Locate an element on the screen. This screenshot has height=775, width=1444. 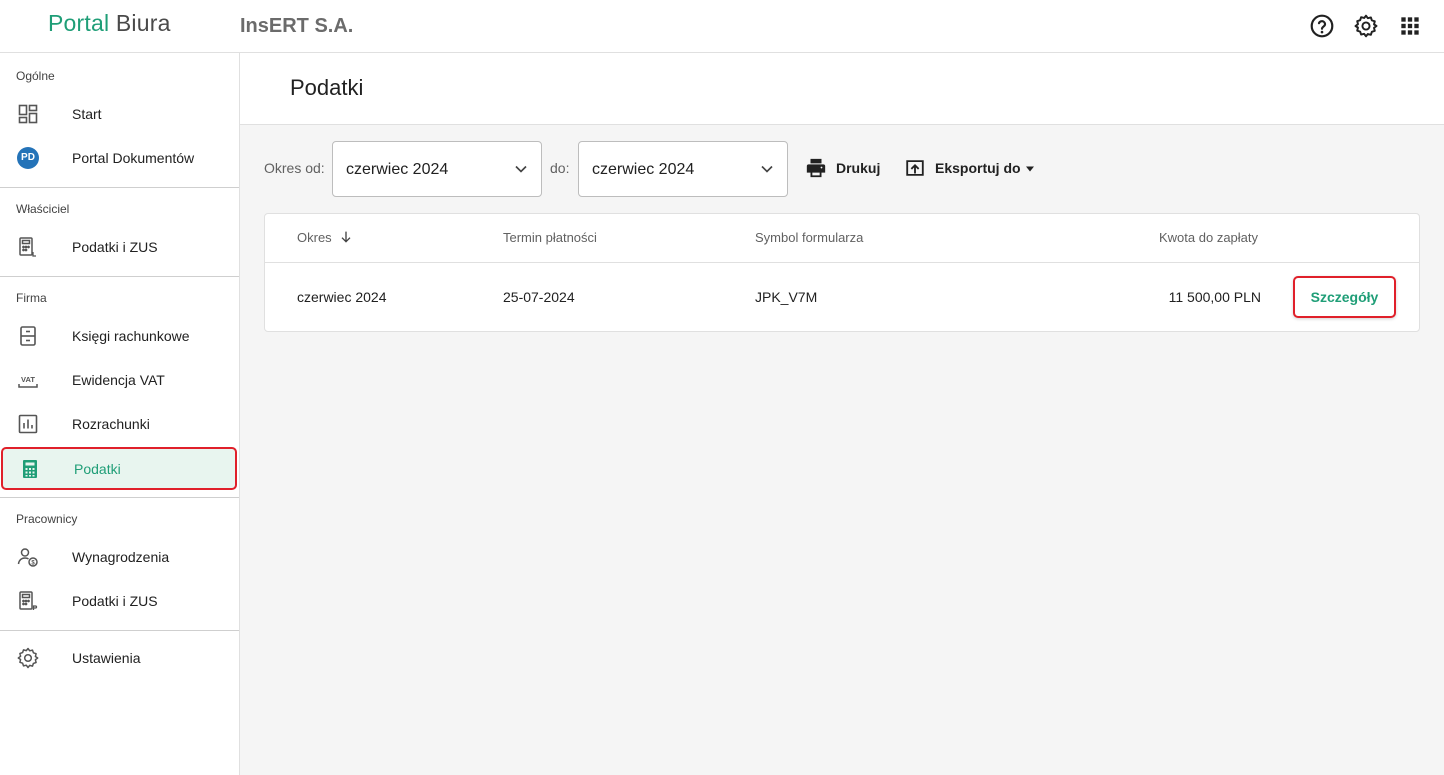
period-from-select: czerwiec 2024 is located at coordinates (437, 169).